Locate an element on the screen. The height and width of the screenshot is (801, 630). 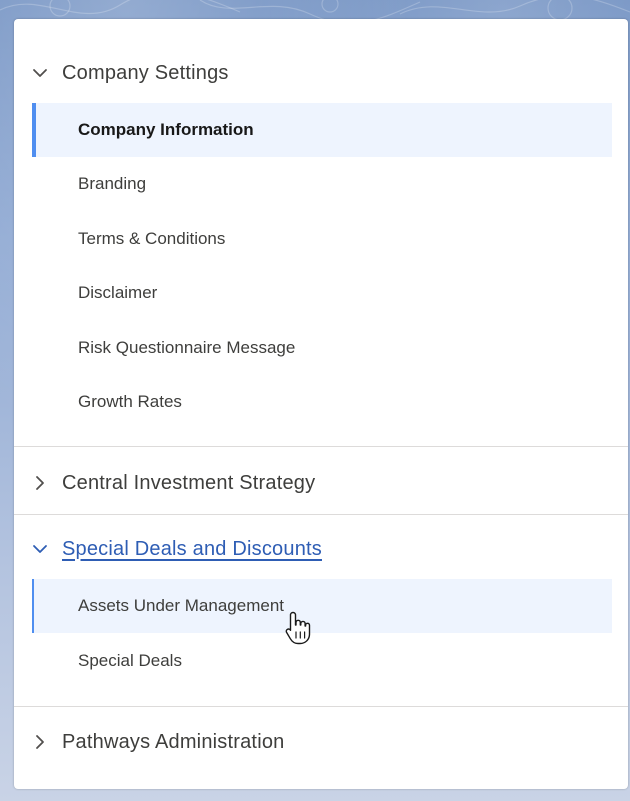
nav-item-company-information: Company Information is located at coordinates (322, 130).